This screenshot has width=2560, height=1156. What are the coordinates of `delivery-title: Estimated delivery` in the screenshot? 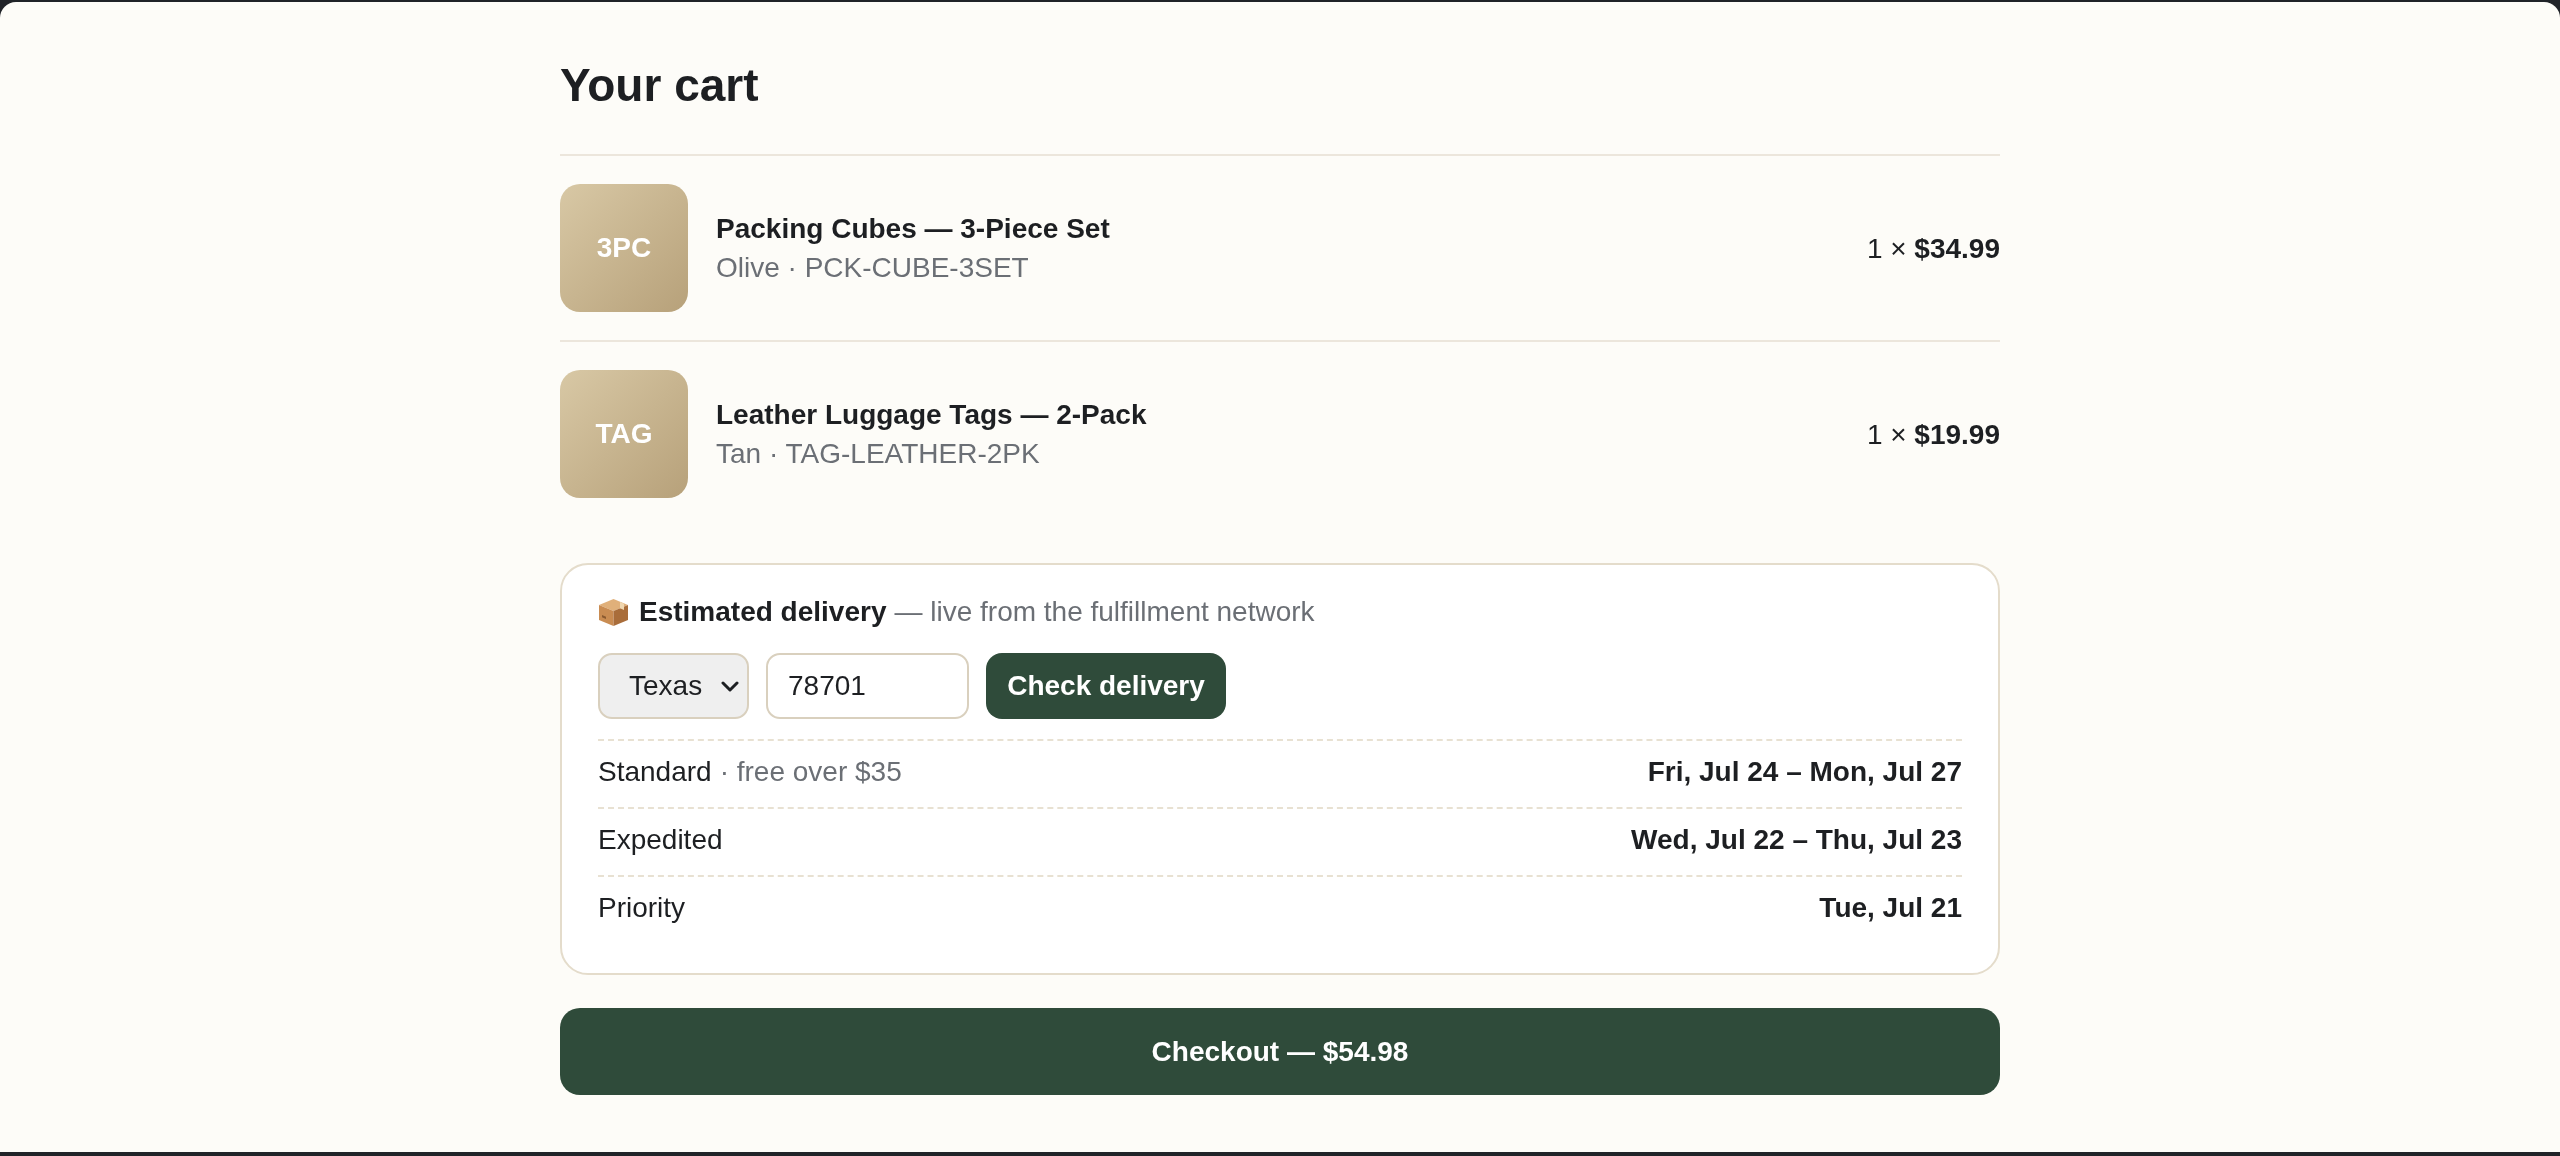 It's located at (763, 612).